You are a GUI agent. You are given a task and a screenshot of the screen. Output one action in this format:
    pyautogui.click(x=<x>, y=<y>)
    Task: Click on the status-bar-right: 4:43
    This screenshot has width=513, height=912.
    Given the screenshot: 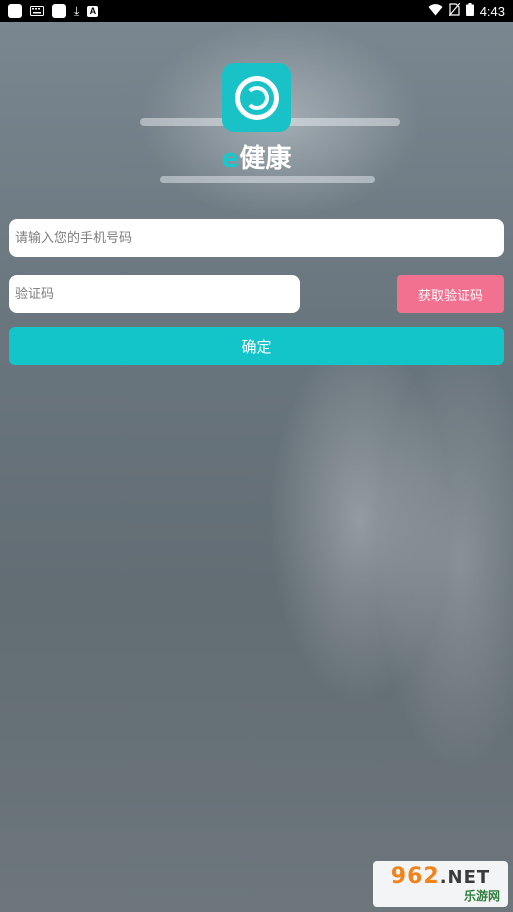 What is the action you would take?
    pyautogui.click(x=470, y=10)
    